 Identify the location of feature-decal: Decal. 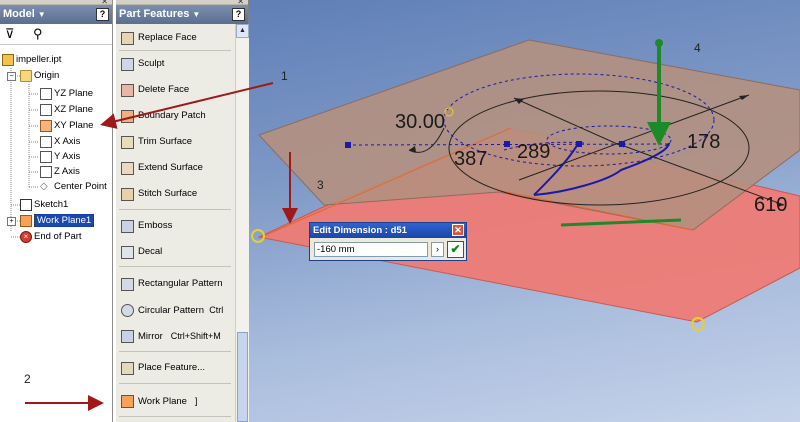
(175, 252).